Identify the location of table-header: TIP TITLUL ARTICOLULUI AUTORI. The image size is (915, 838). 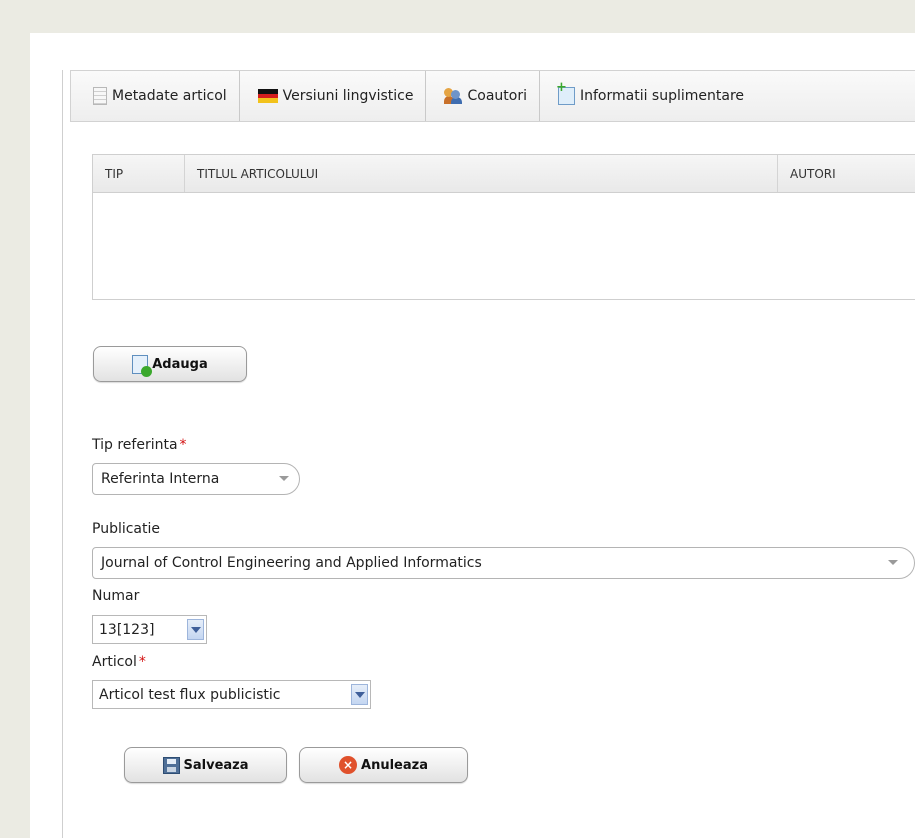
(504, 174).